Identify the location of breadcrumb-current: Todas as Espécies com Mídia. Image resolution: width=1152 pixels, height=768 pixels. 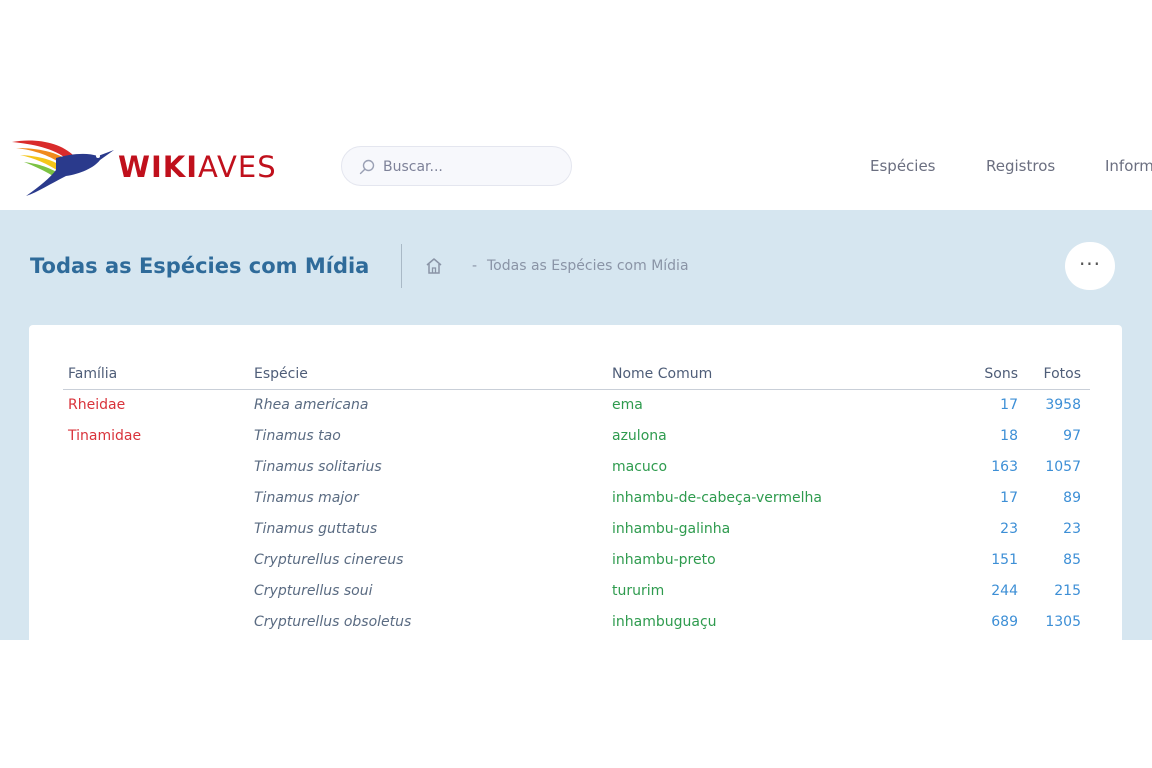
(588, 266).